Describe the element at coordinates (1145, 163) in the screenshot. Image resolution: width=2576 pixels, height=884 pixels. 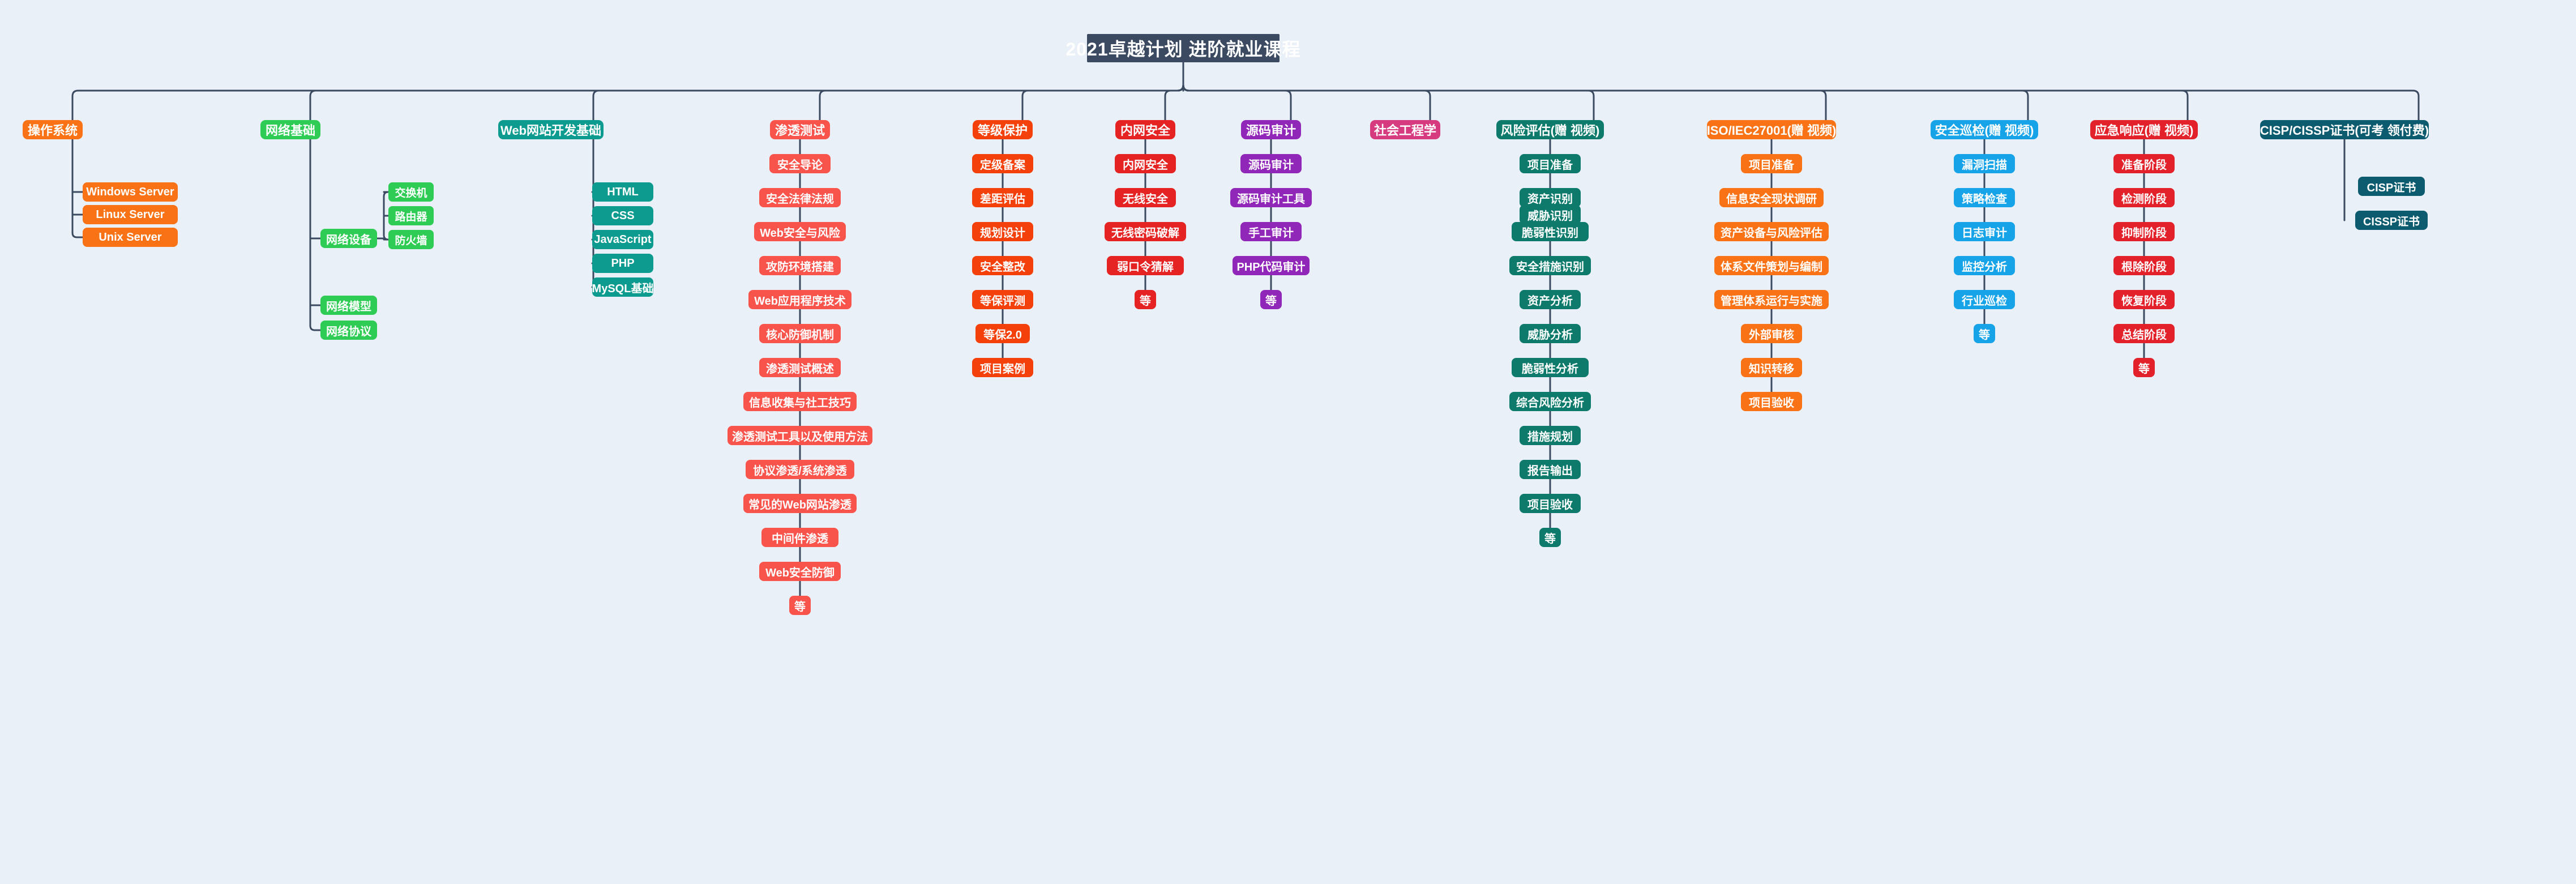
I see `child-node-intranet-0: 内网安全` at that location.